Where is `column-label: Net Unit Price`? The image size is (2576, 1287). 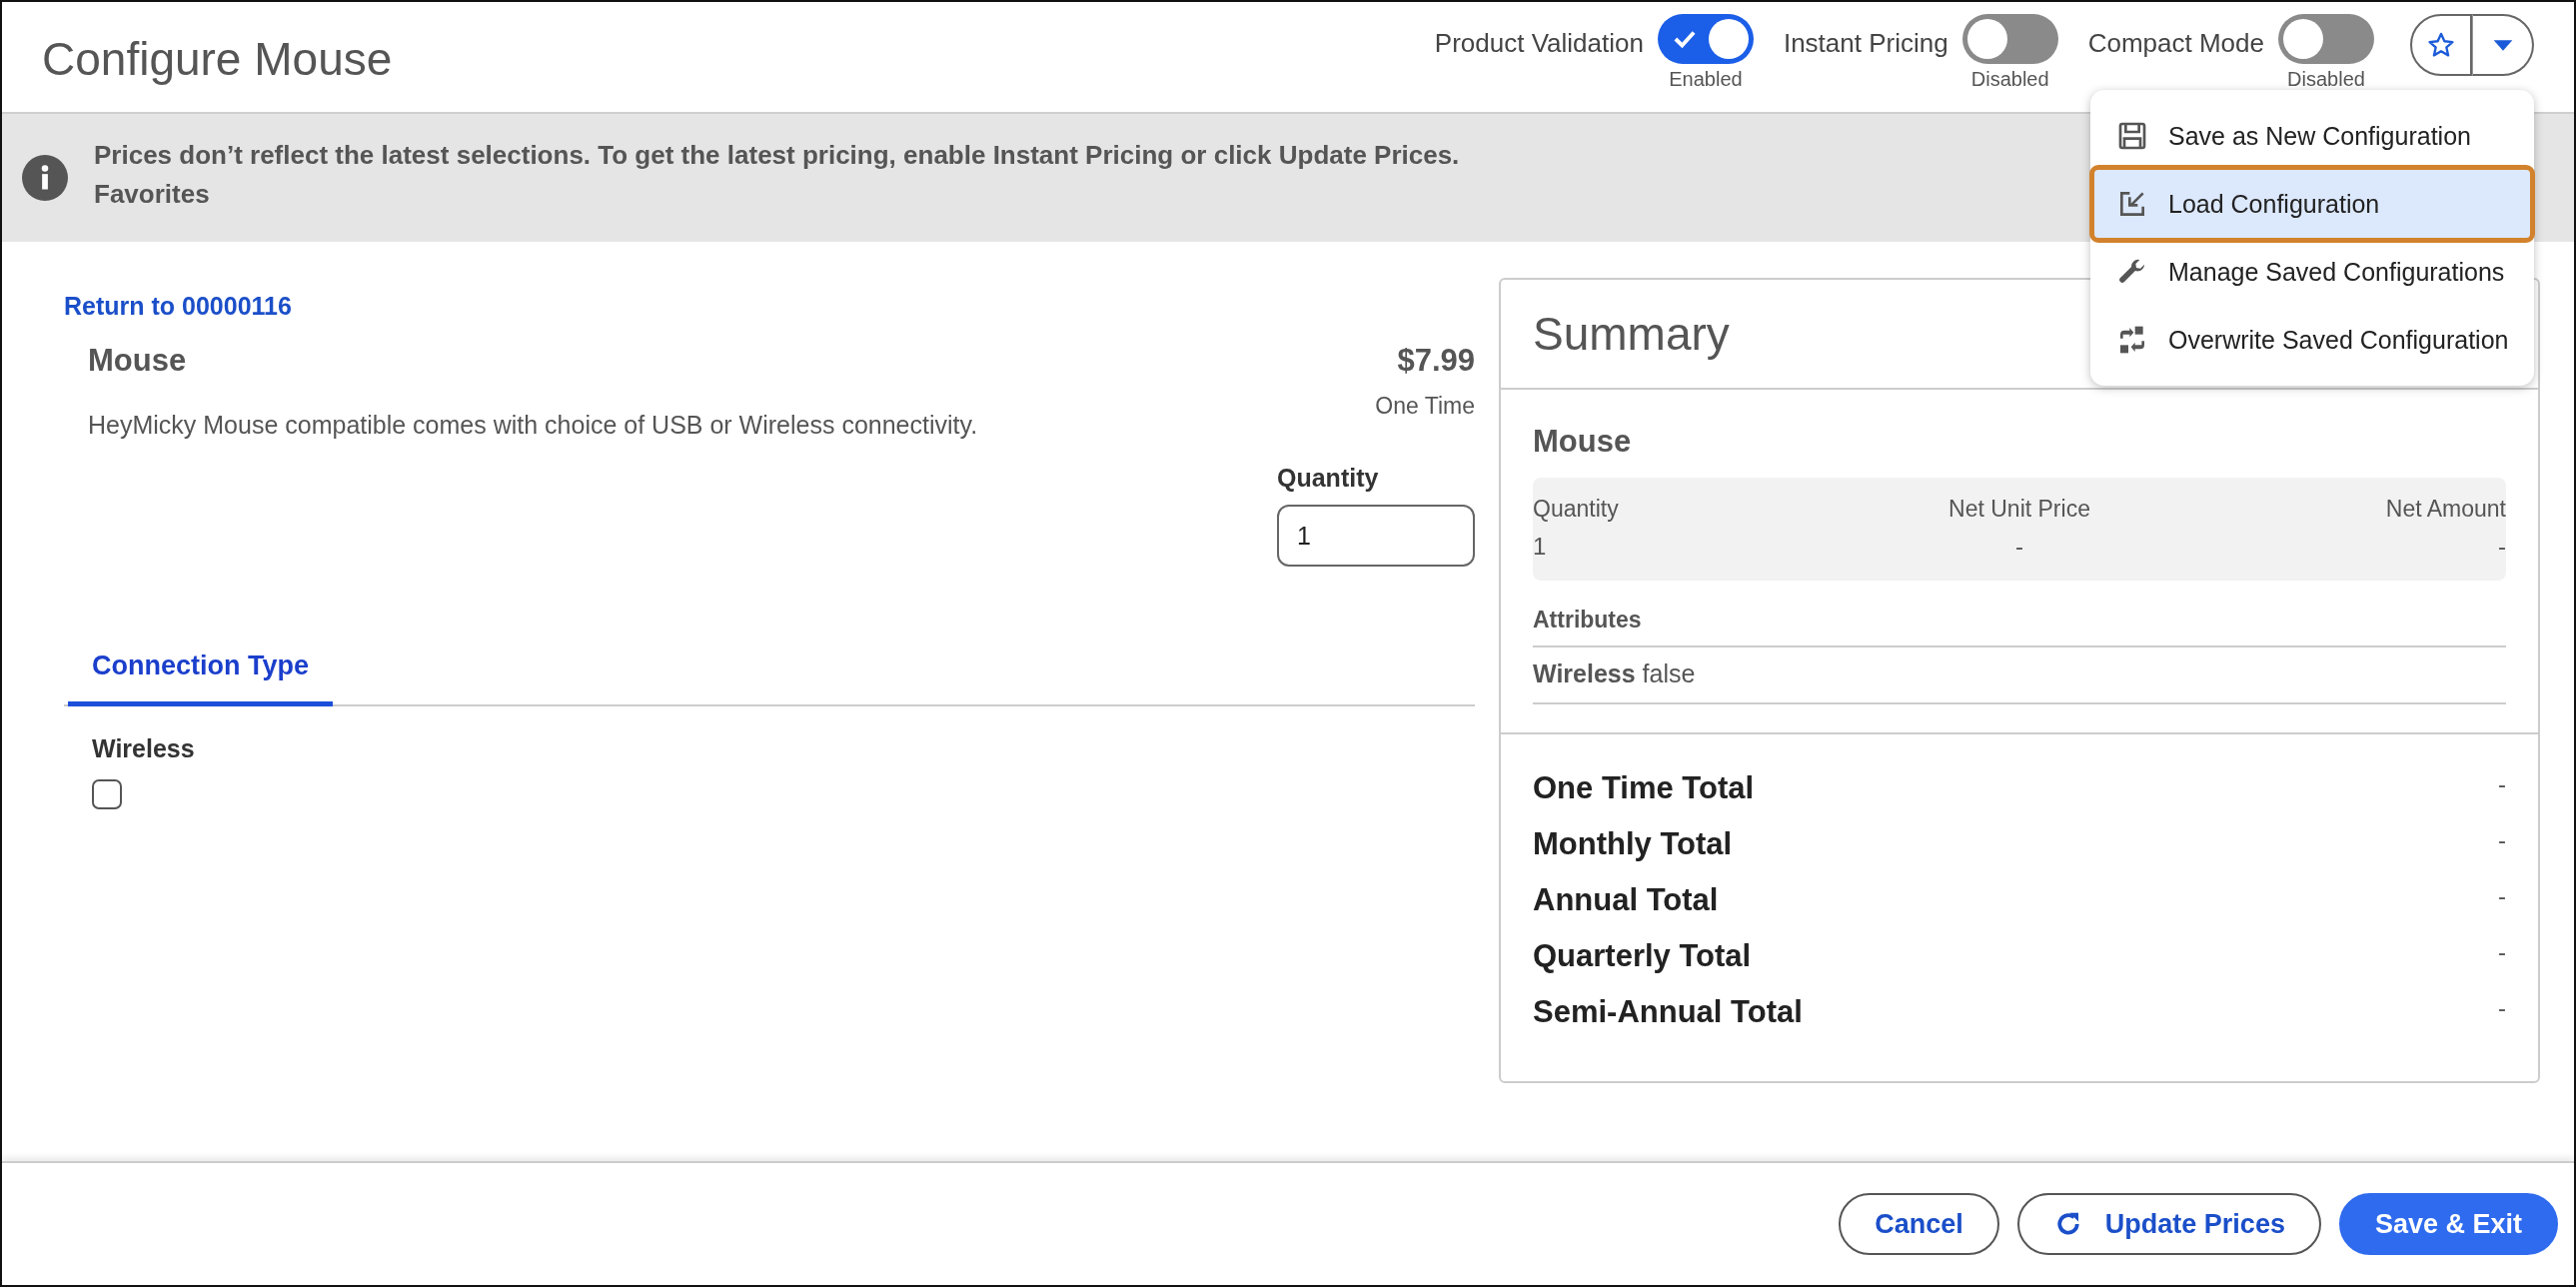
column-label: Net Unit Price is located at coordinates (2019, 509).